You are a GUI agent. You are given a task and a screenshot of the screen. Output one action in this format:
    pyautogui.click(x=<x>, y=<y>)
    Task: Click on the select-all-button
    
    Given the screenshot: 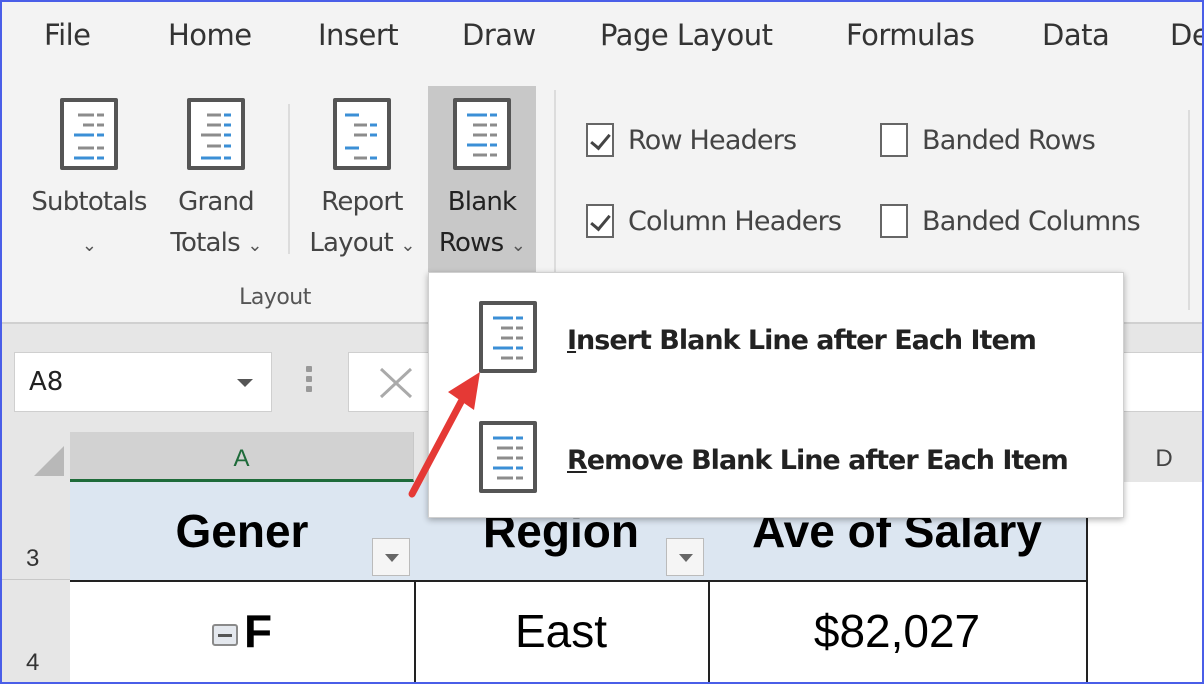 What is the action you would take?
    pyautogui.click(x=35, y=457)
    